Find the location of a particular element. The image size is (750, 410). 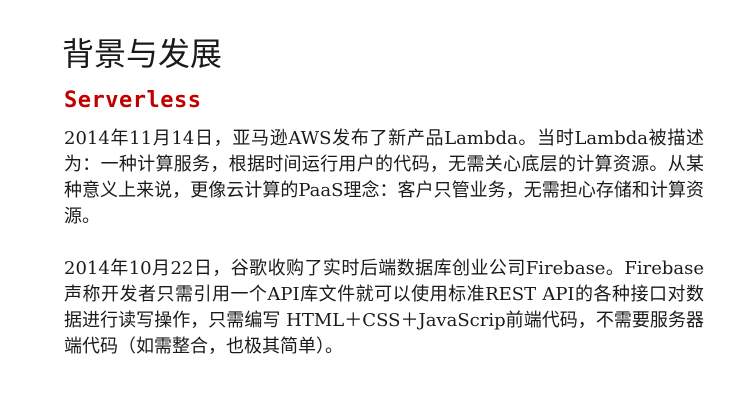

slide-title: 背景与发展 is located at coordinates (142, 54).